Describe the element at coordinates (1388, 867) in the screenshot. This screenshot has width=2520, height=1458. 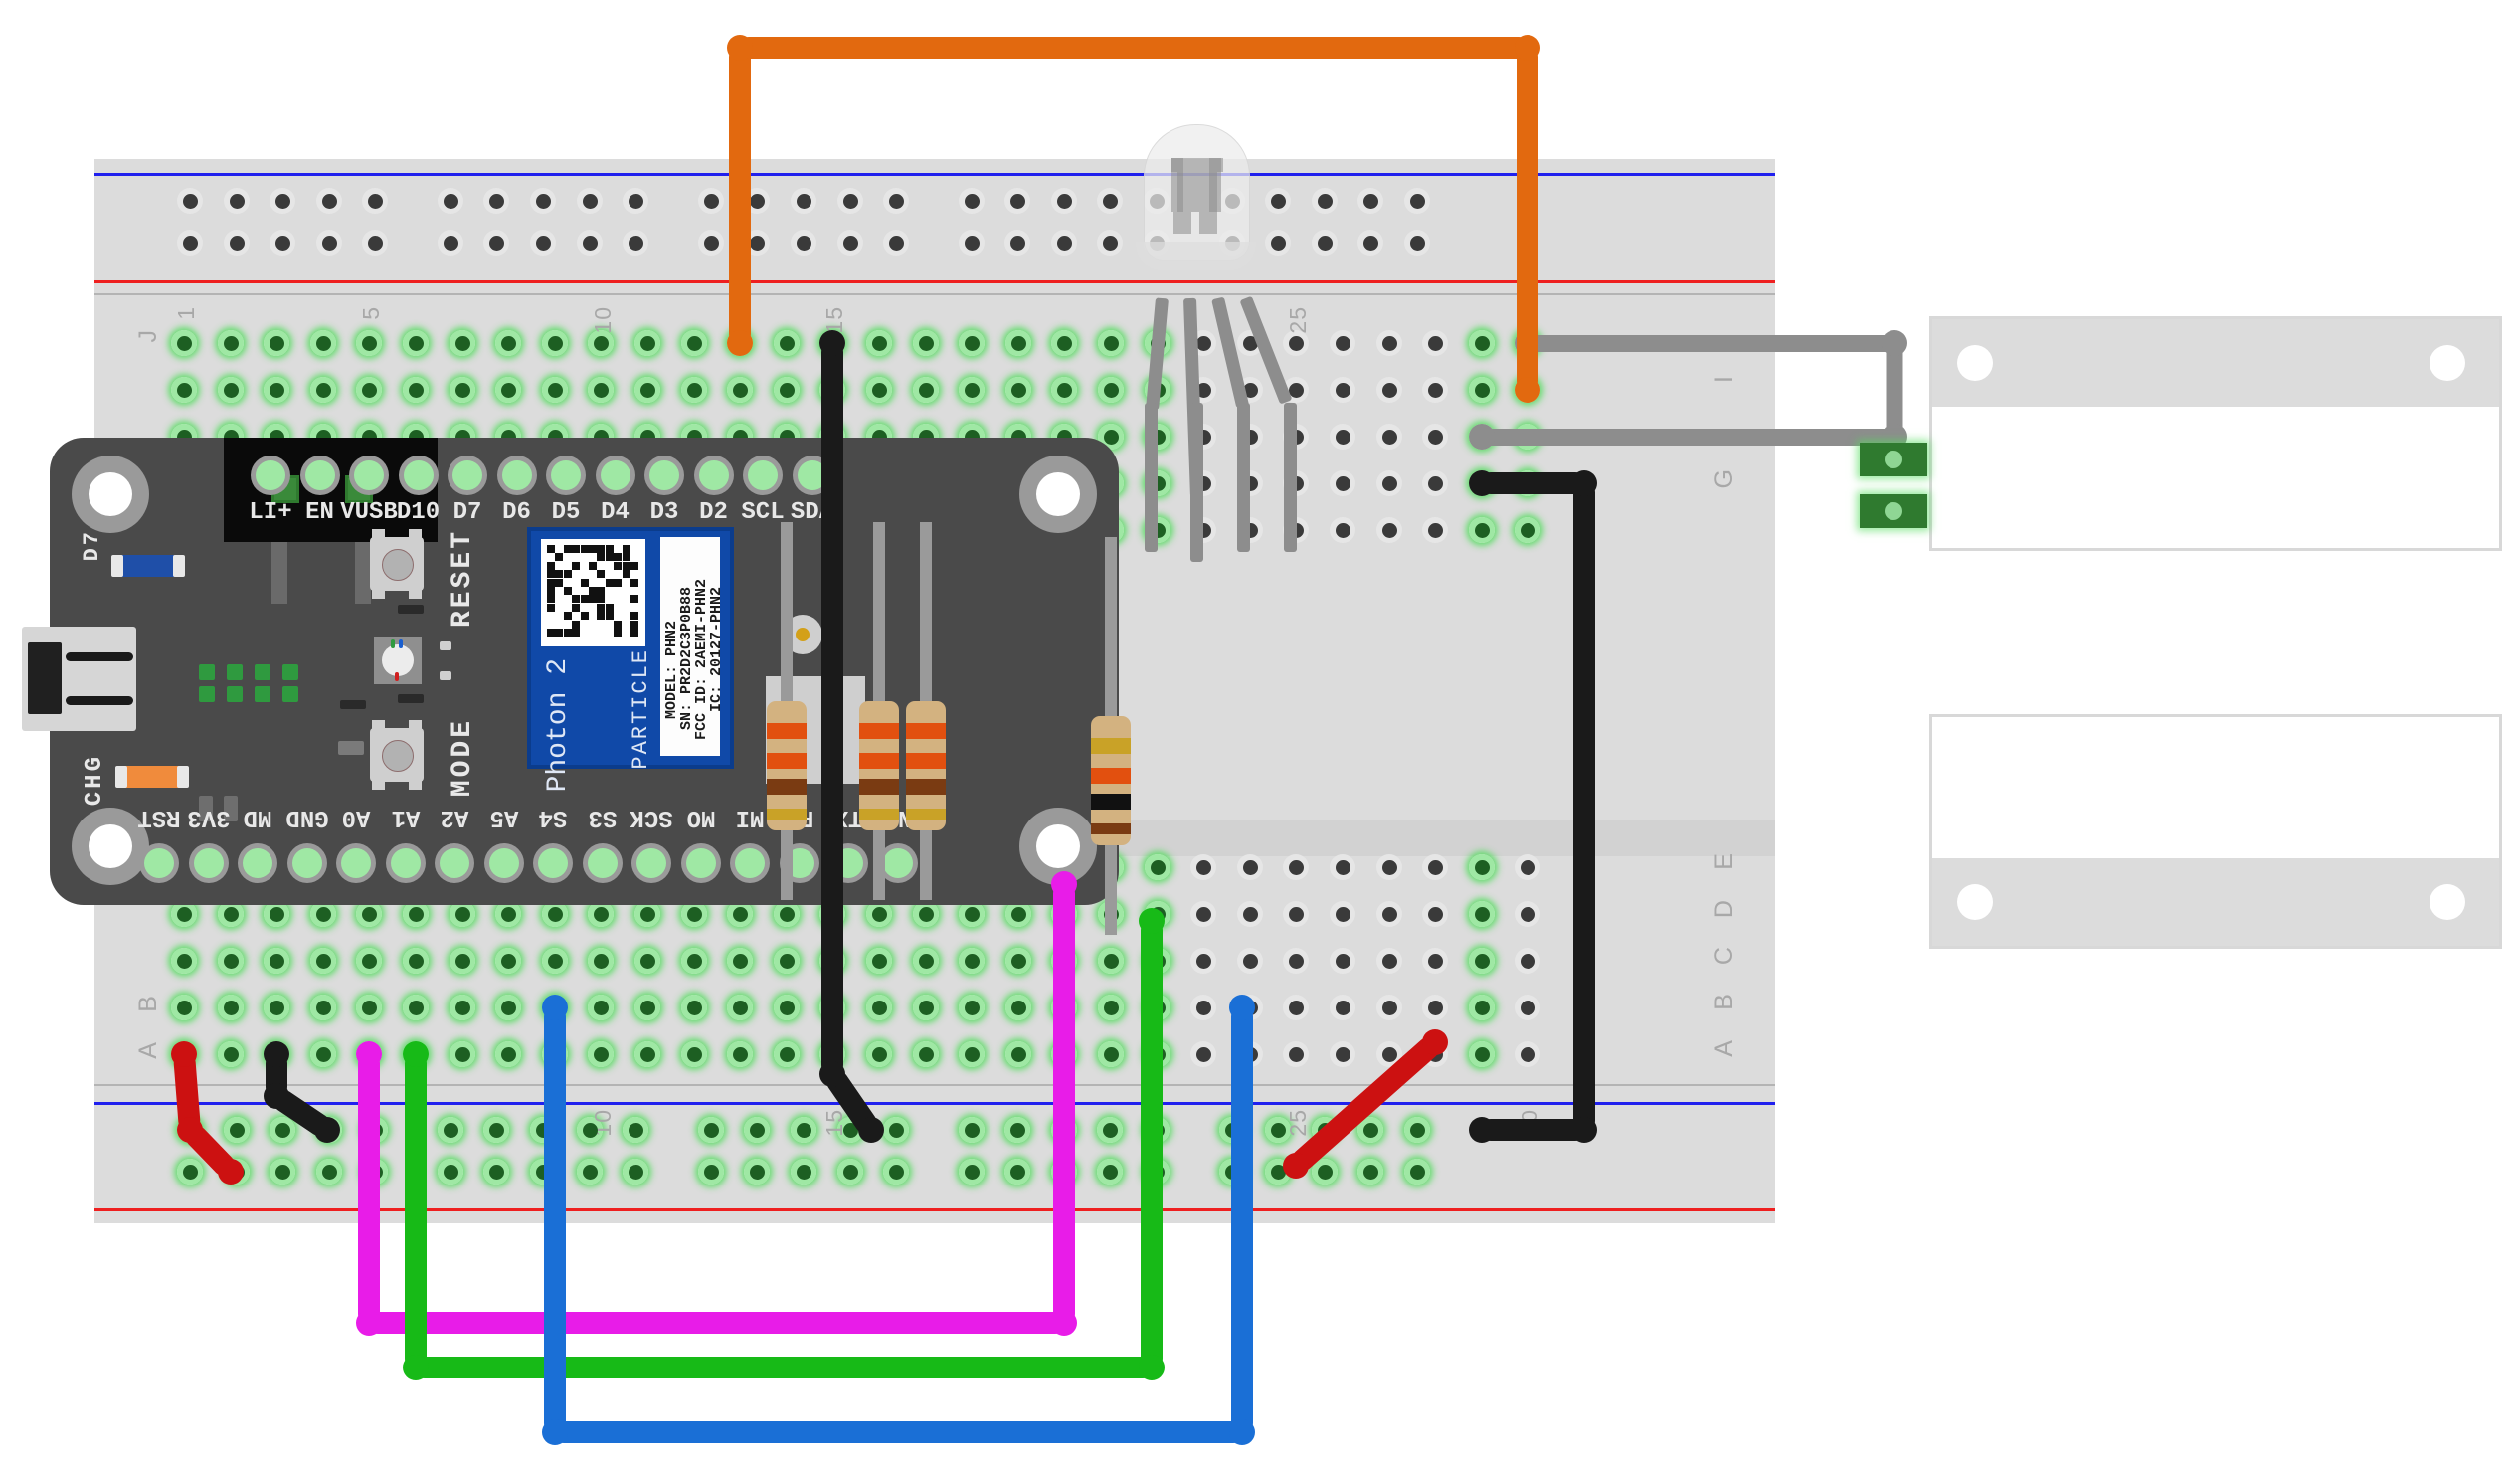
I see `hole-E27` at that location.